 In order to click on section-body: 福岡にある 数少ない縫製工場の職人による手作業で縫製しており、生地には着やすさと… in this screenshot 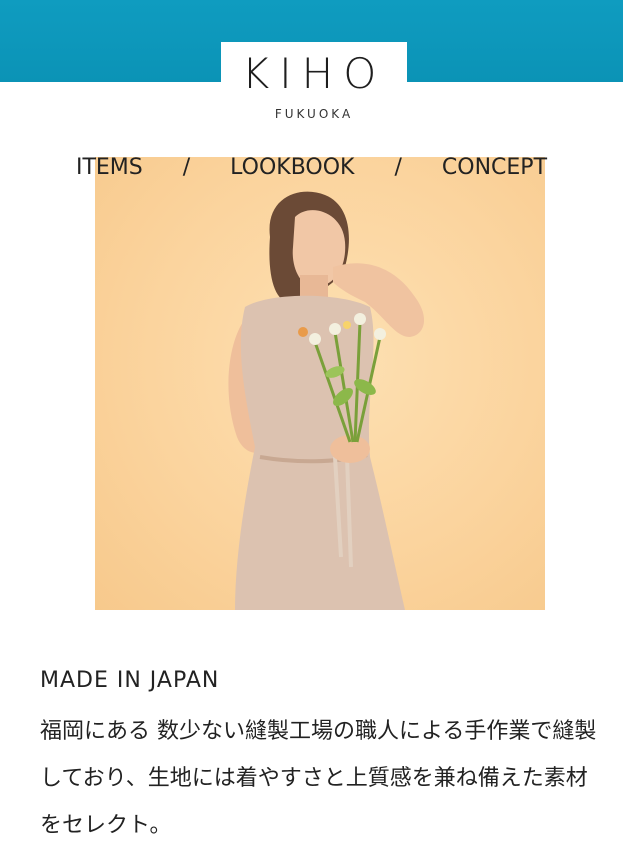, I will do `click(318, 778)`.